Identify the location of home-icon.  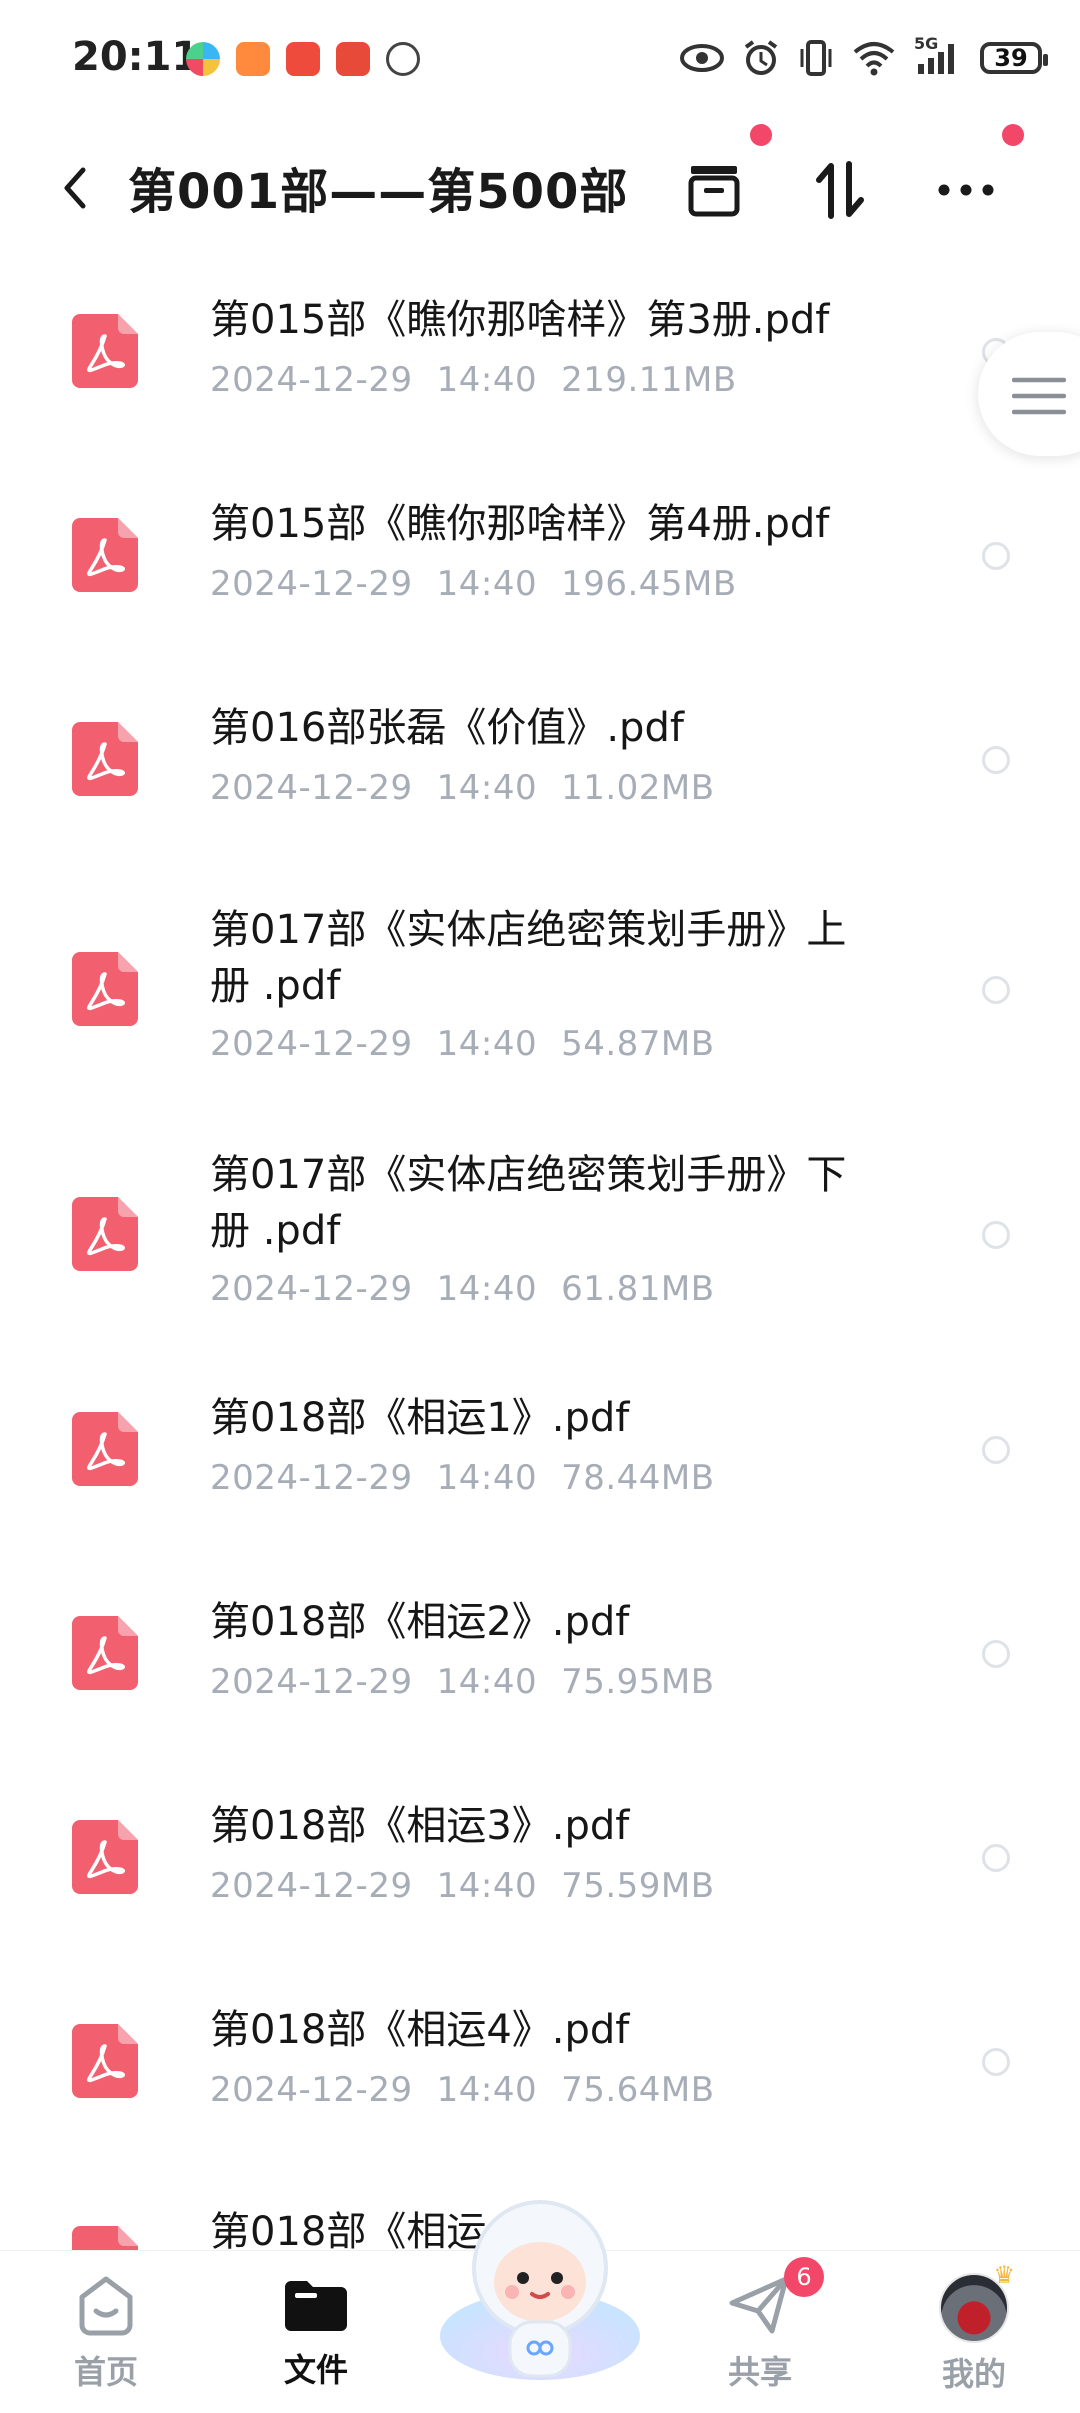
(106, 2306).